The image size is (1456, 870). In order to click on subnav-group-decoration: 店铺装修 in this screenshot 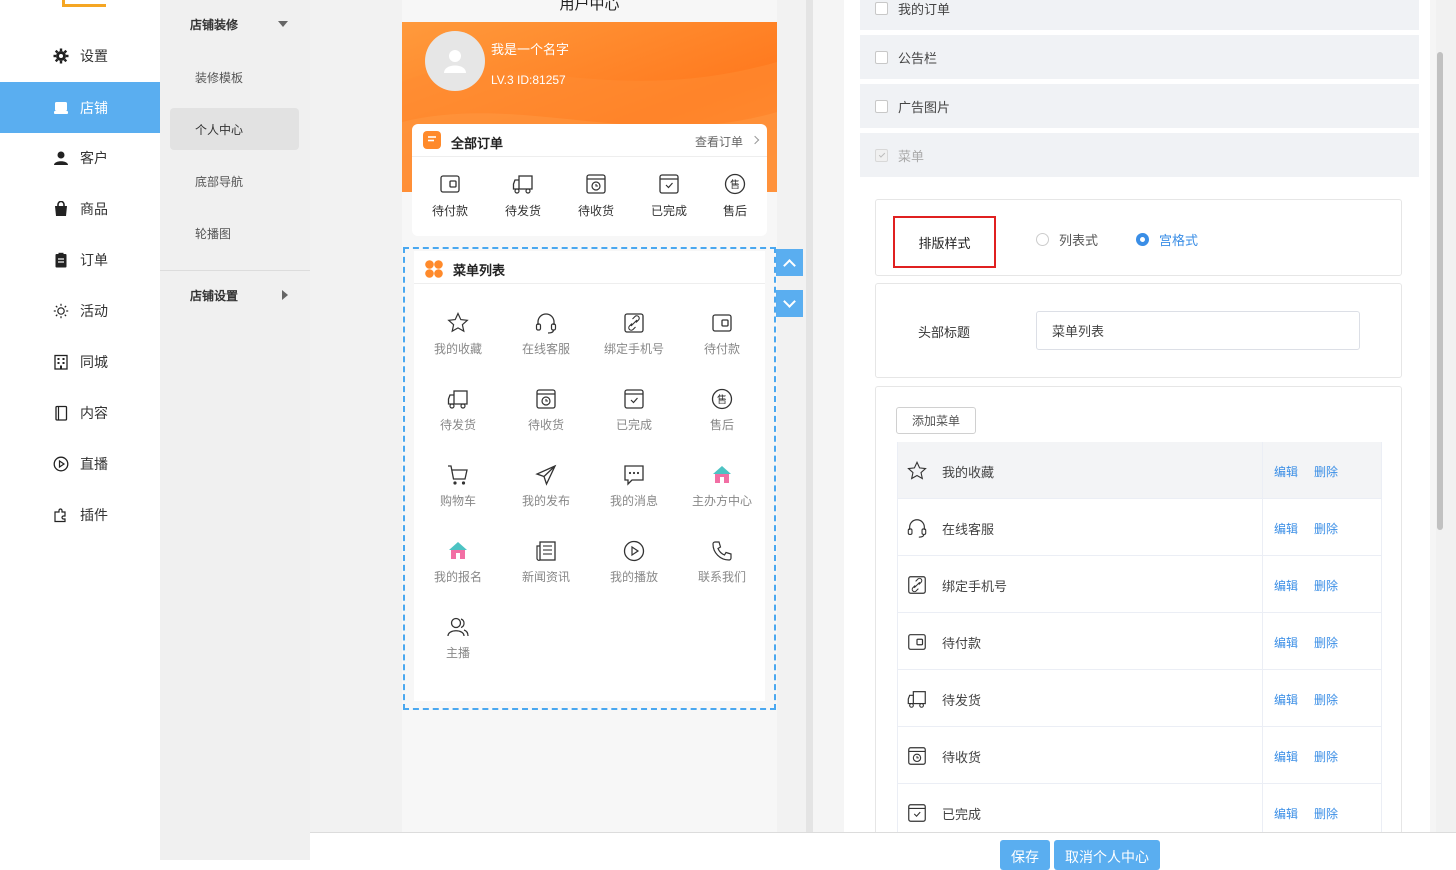, I will do `click(245, 24)`.